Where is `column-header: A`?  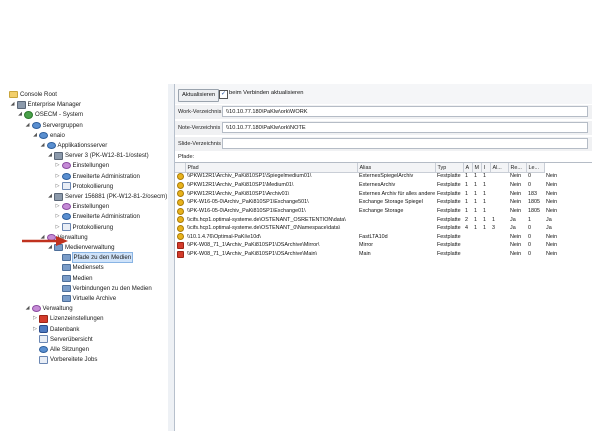 column-header: A is located at coordinates (468, 168).